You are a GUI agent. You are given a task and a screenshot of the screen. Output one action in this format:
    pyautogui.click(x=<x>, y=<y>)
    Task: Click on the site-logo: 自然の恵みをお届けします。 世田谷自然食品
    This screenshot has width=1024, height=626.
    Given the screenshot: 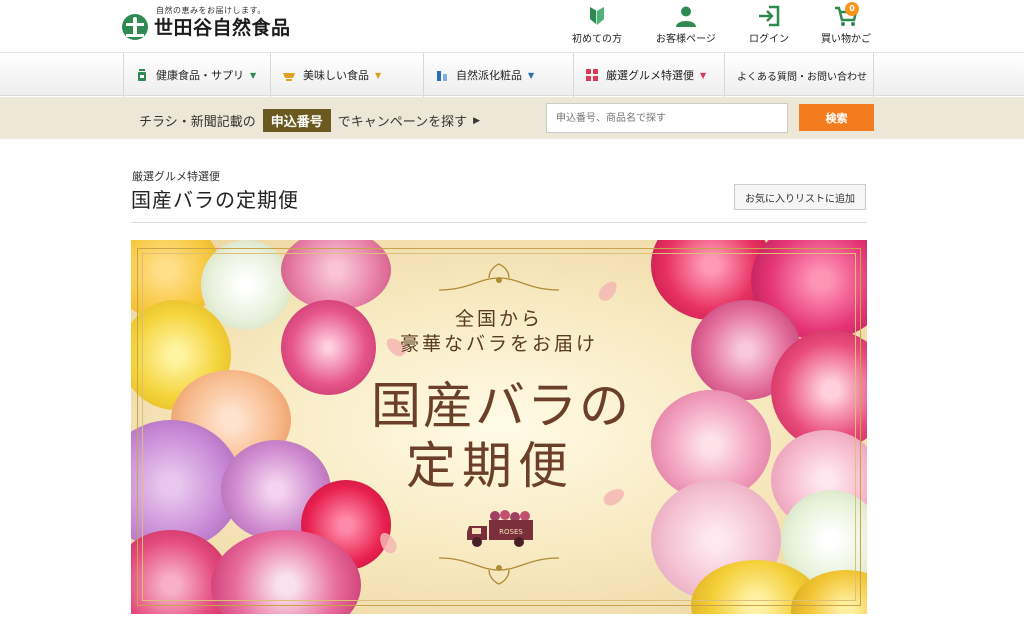 What is the action you would take?
    pyautogui.click(x=206, y=22)
    